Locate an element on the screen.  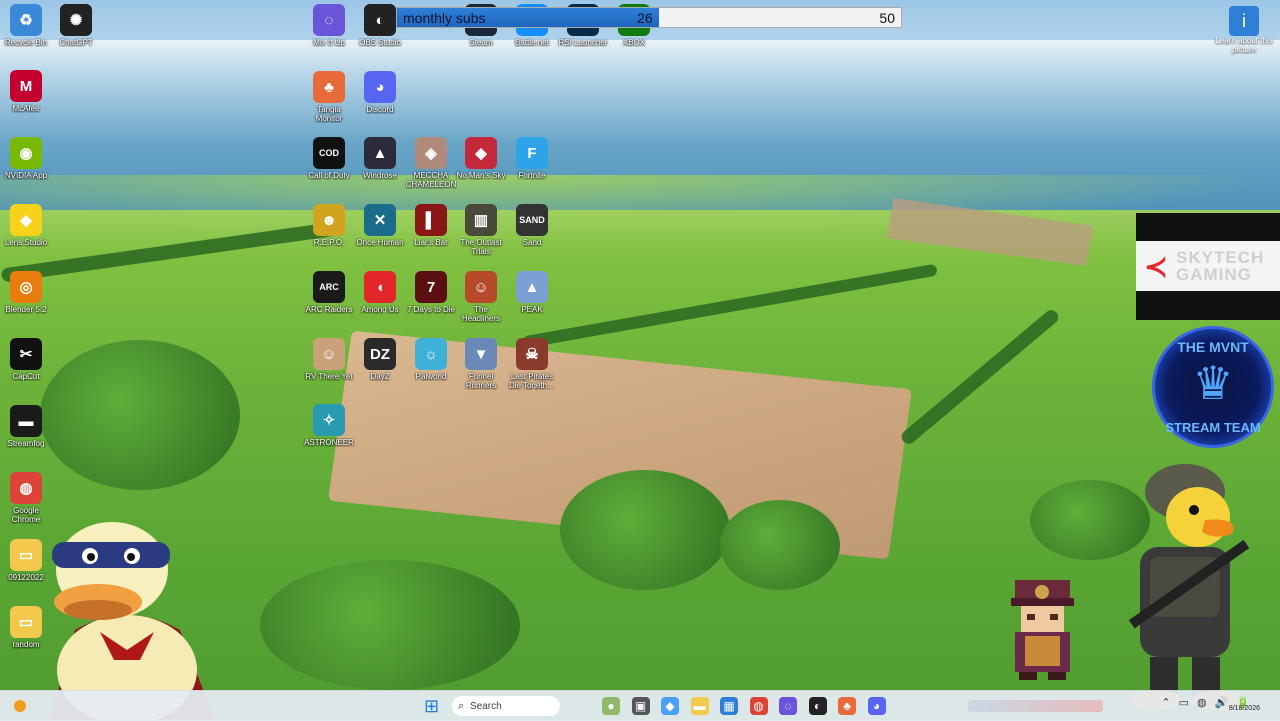
desktop-icon-funnel-runners: ▼ Funnel Runners is located at coordinates (481, 364).